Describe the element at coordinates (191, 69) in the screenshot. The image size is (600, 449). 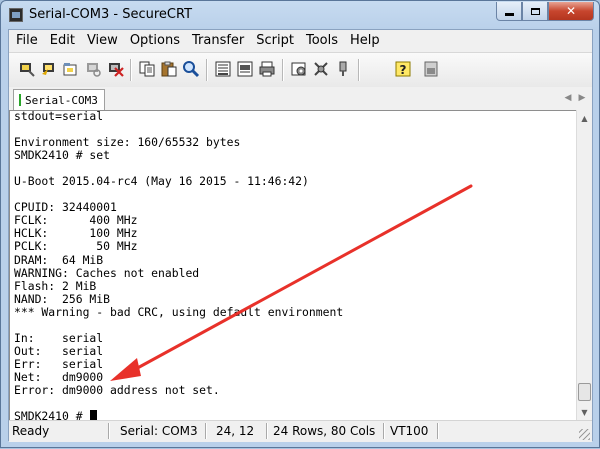
I see `find-icon` at that location.